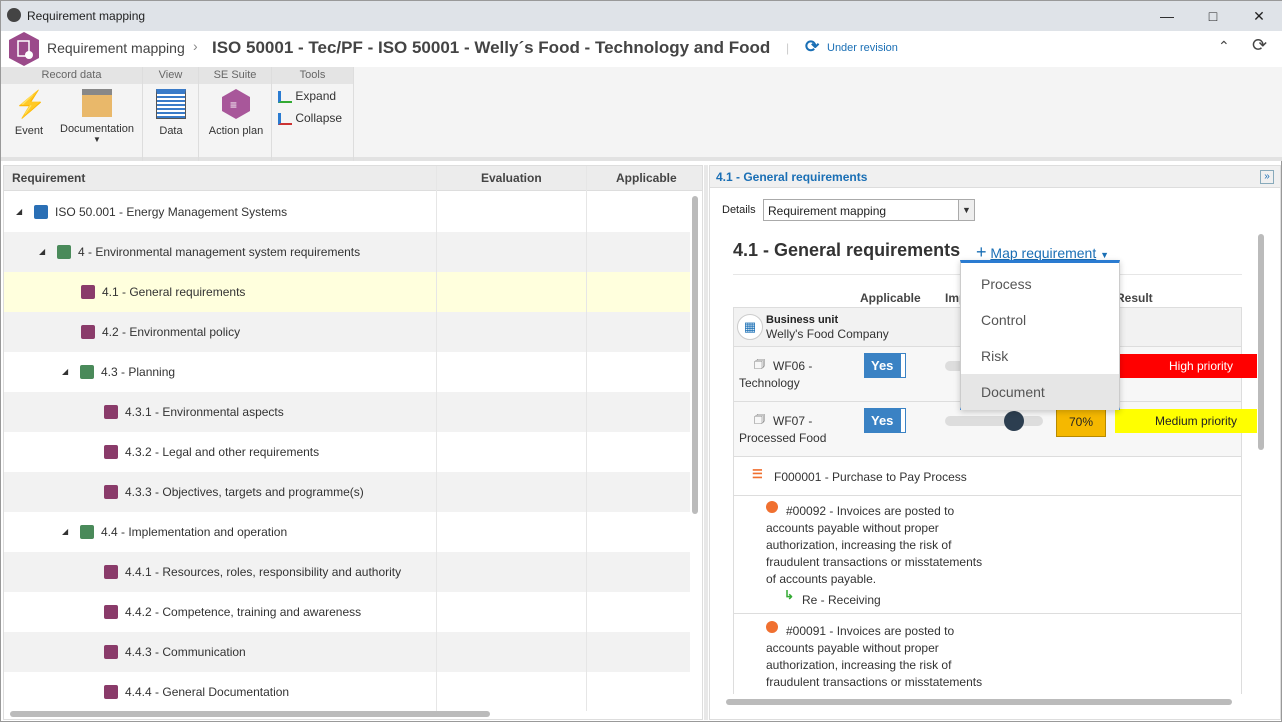  Describe the element at coordinates (995, 177) in the screenshot. I see `detail-panel-header: 4.1 - General requirements »` at that location.